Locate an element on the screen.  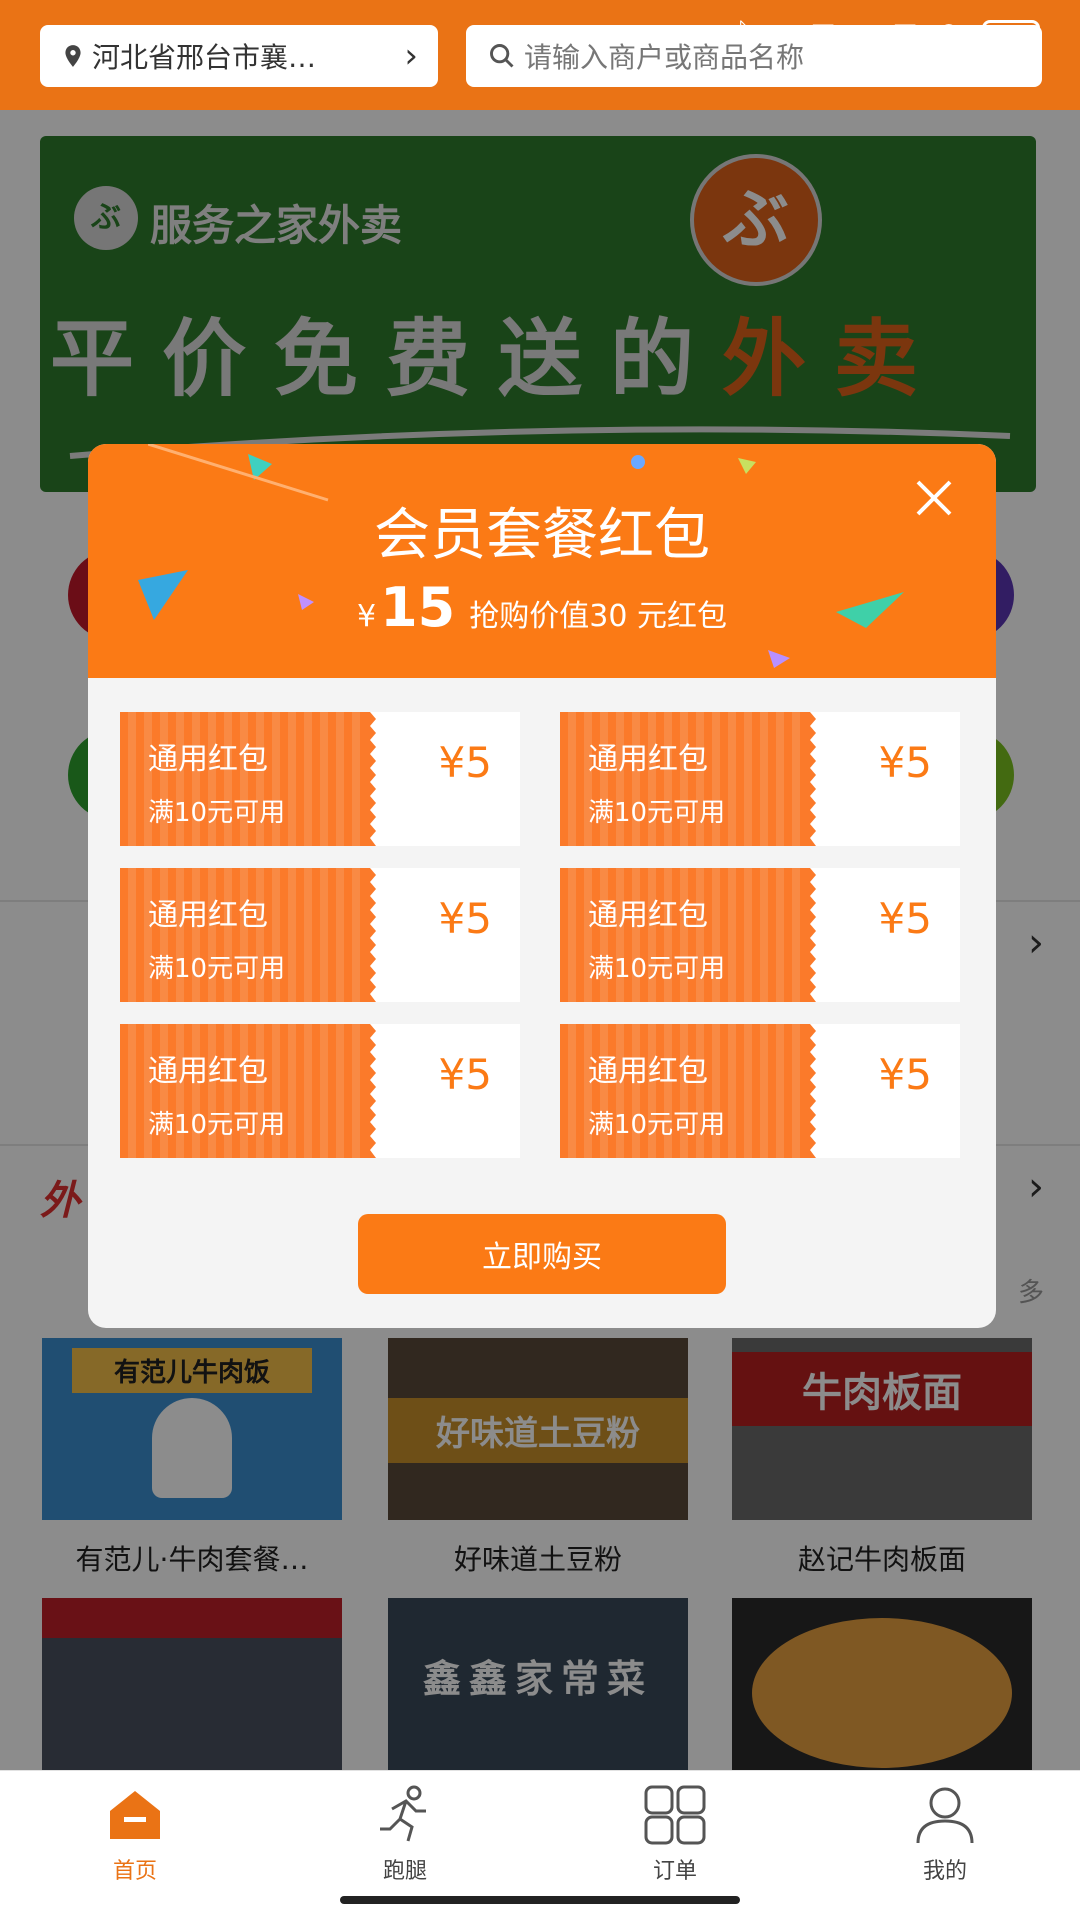
chevron-right-icon: › is located at coordinates (411, 56).